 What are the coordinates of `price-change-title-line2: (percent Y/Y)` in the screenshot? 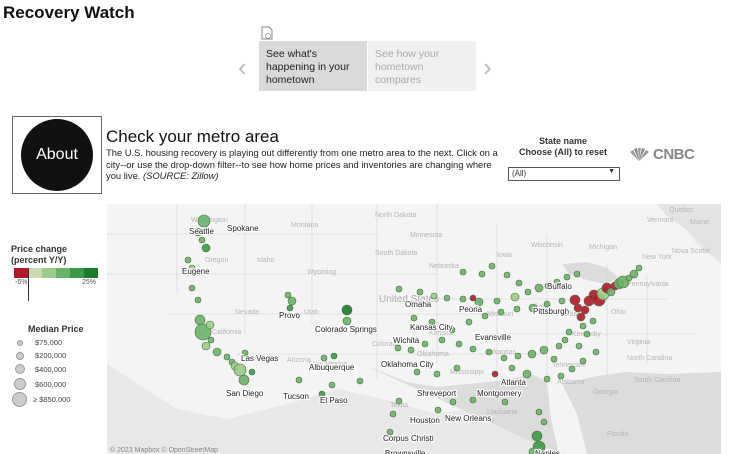 It's located at (39, 260).